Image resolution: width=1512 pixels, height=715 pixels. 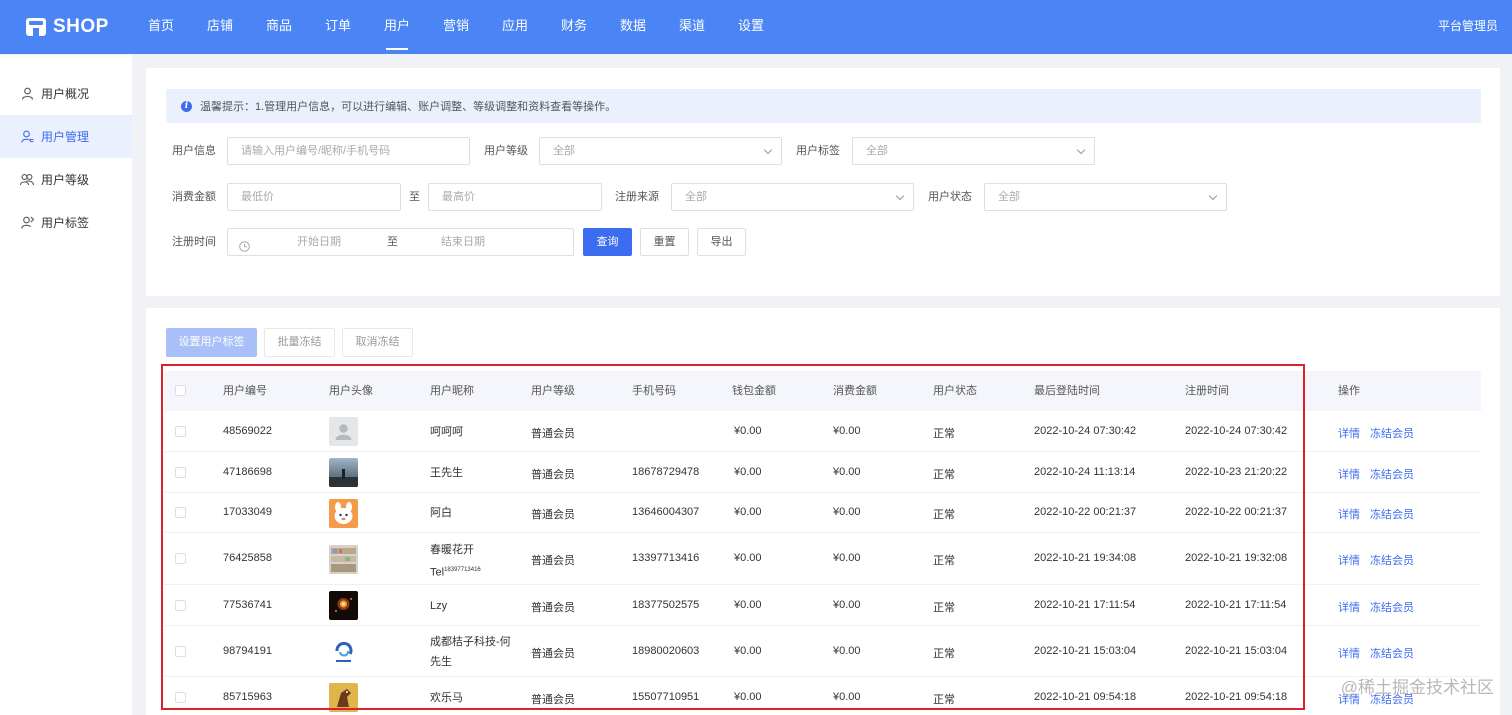 What do you see at coordinates (66, 222) in the screenshot?
I see `sidebar-item-user-tags: 用户标签` at bounding box center [66, 222].